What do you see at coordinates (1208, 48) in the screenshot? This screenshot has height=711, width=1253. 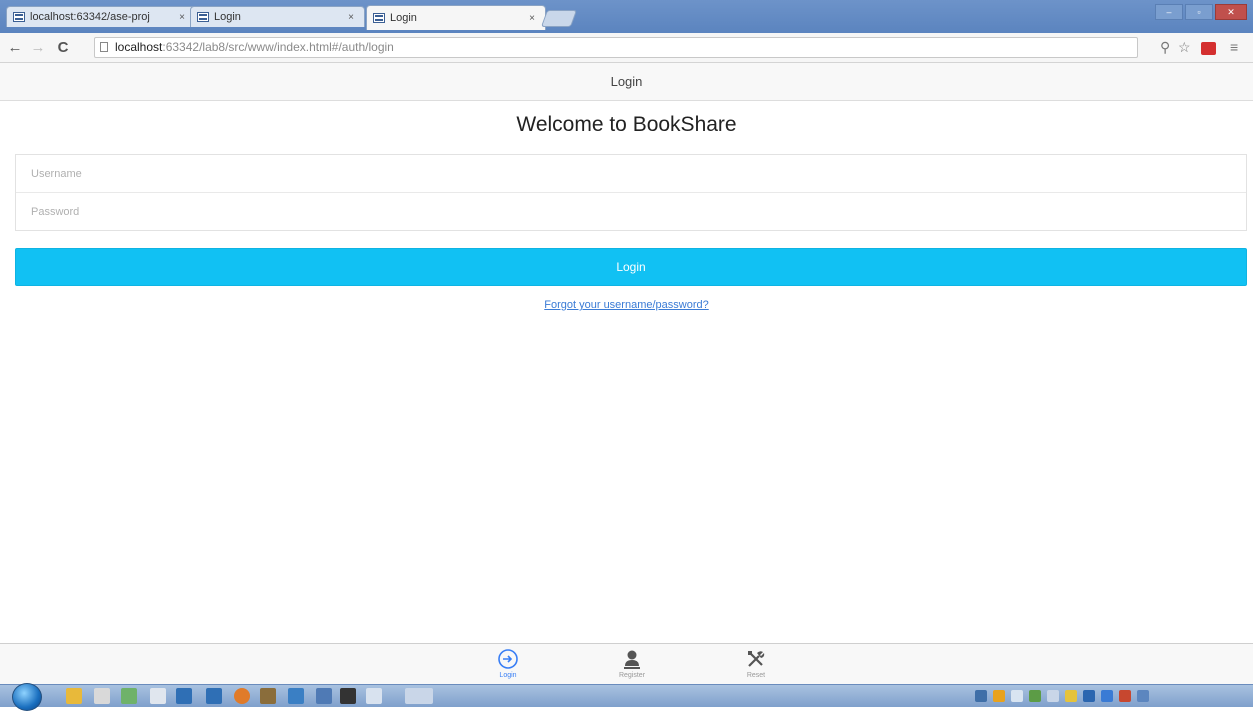 I see `extension-icon` at bounding box center [1208, 48].